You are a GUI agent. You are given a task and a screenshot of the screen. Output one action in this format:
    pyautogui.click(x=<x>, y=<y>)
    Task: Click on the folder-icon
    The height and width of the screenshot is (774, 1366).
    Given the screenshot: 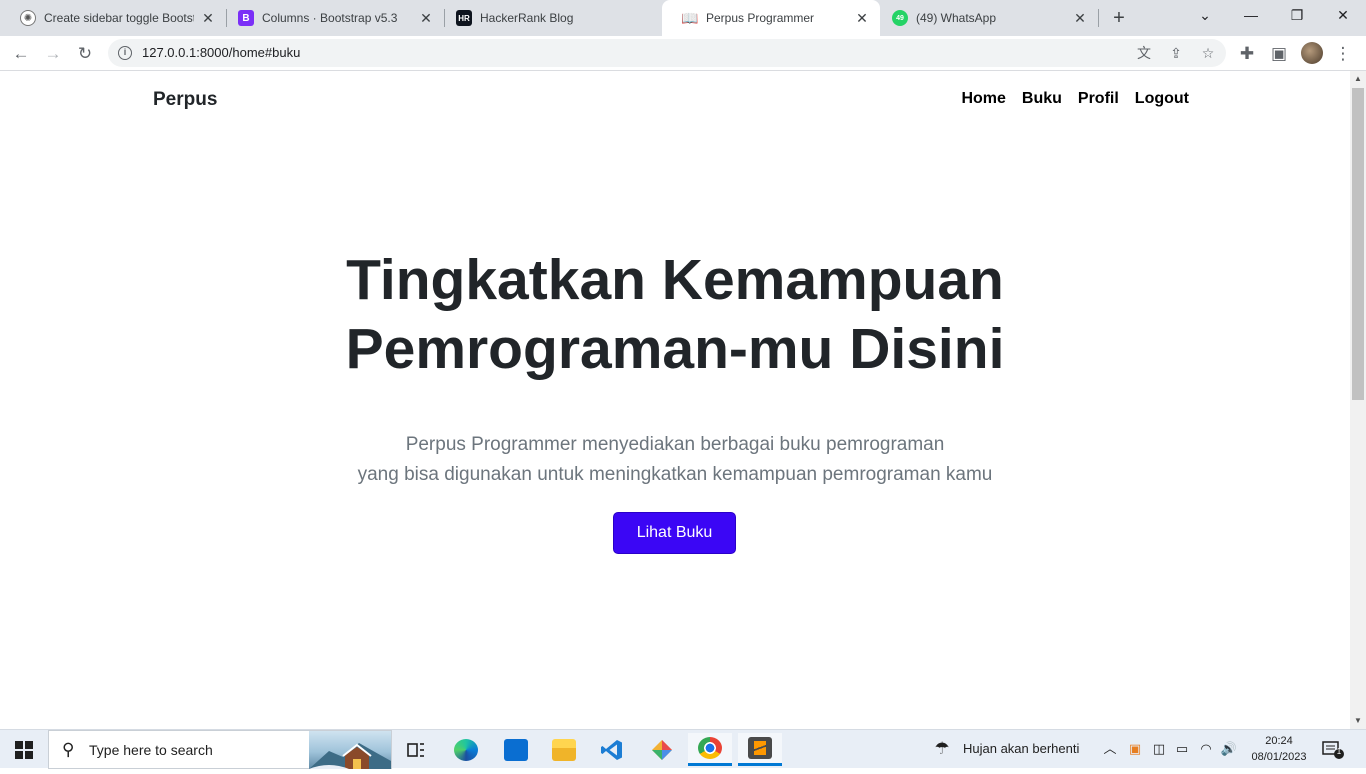 What is the action you would take?
    pyautogui.click(x=564, y=749)
    